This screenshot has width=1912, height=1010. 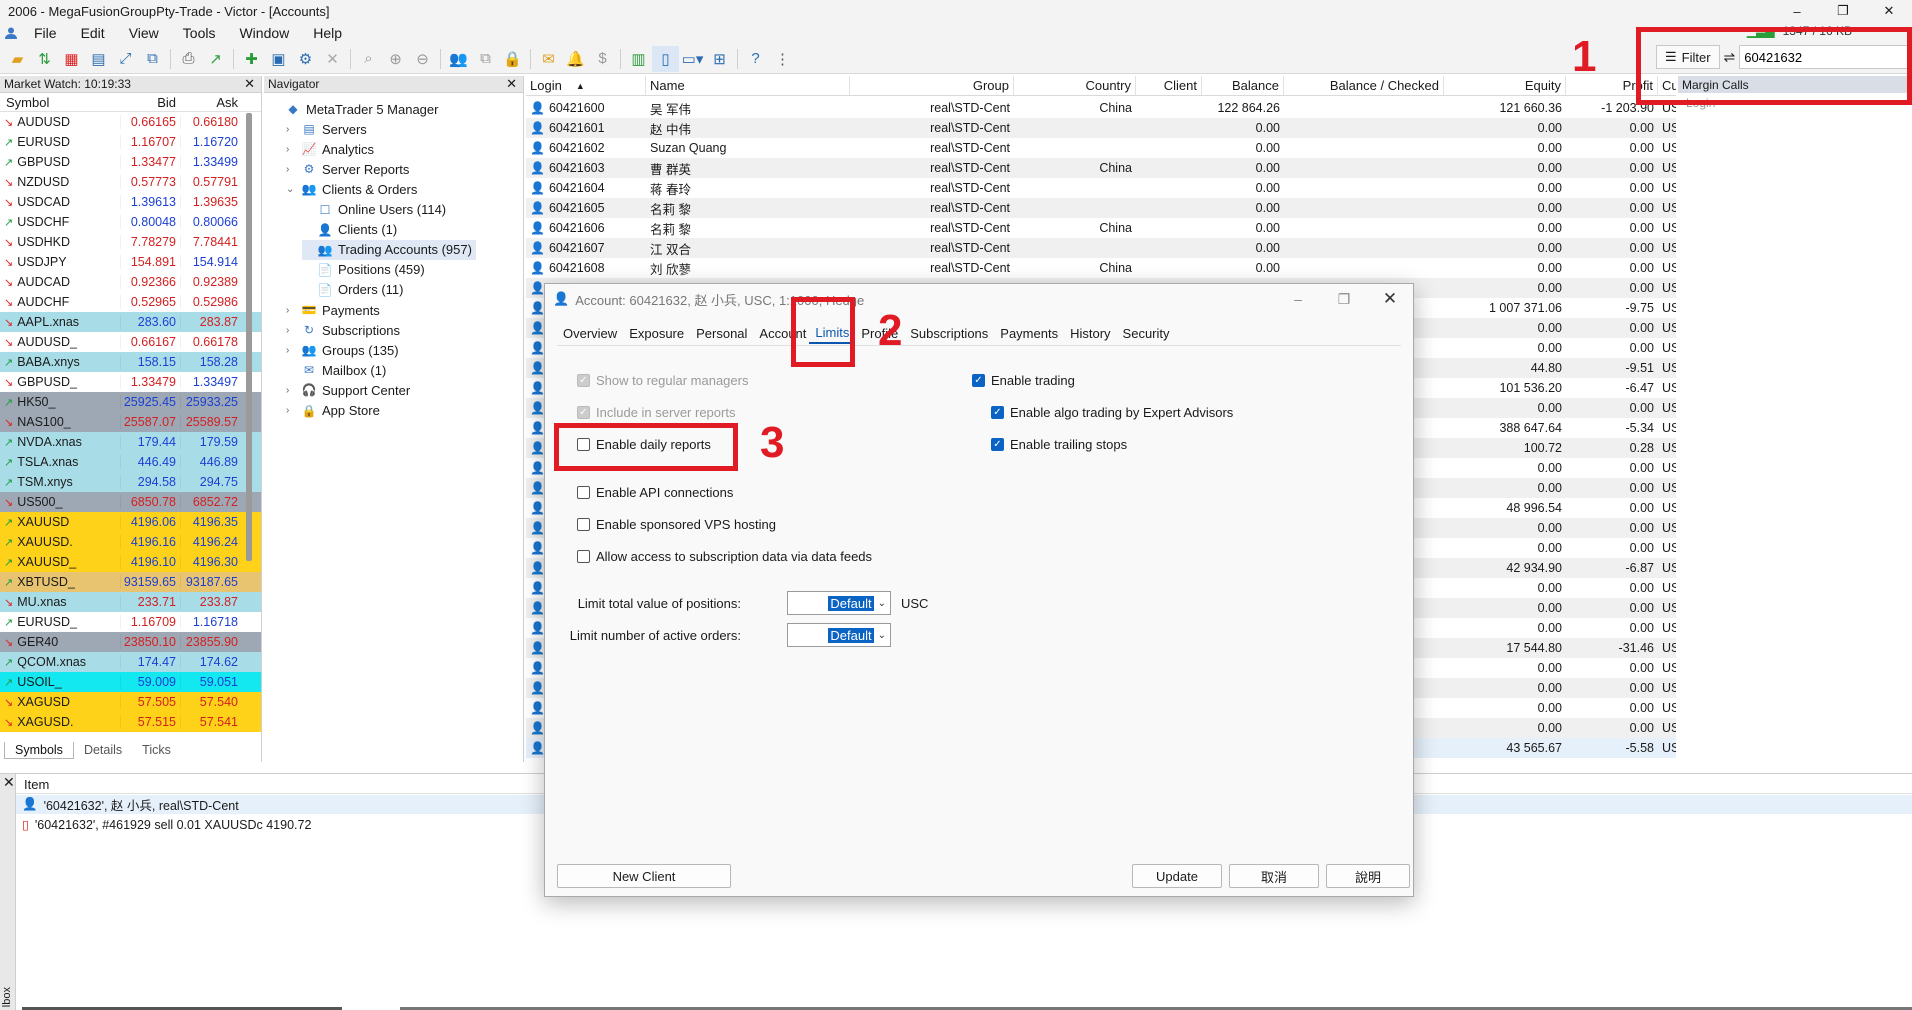 What do you see at coordinates (1505, 85) in the screenshot?
I see `column-equity: Equity` at bounding box center [1505, 85].